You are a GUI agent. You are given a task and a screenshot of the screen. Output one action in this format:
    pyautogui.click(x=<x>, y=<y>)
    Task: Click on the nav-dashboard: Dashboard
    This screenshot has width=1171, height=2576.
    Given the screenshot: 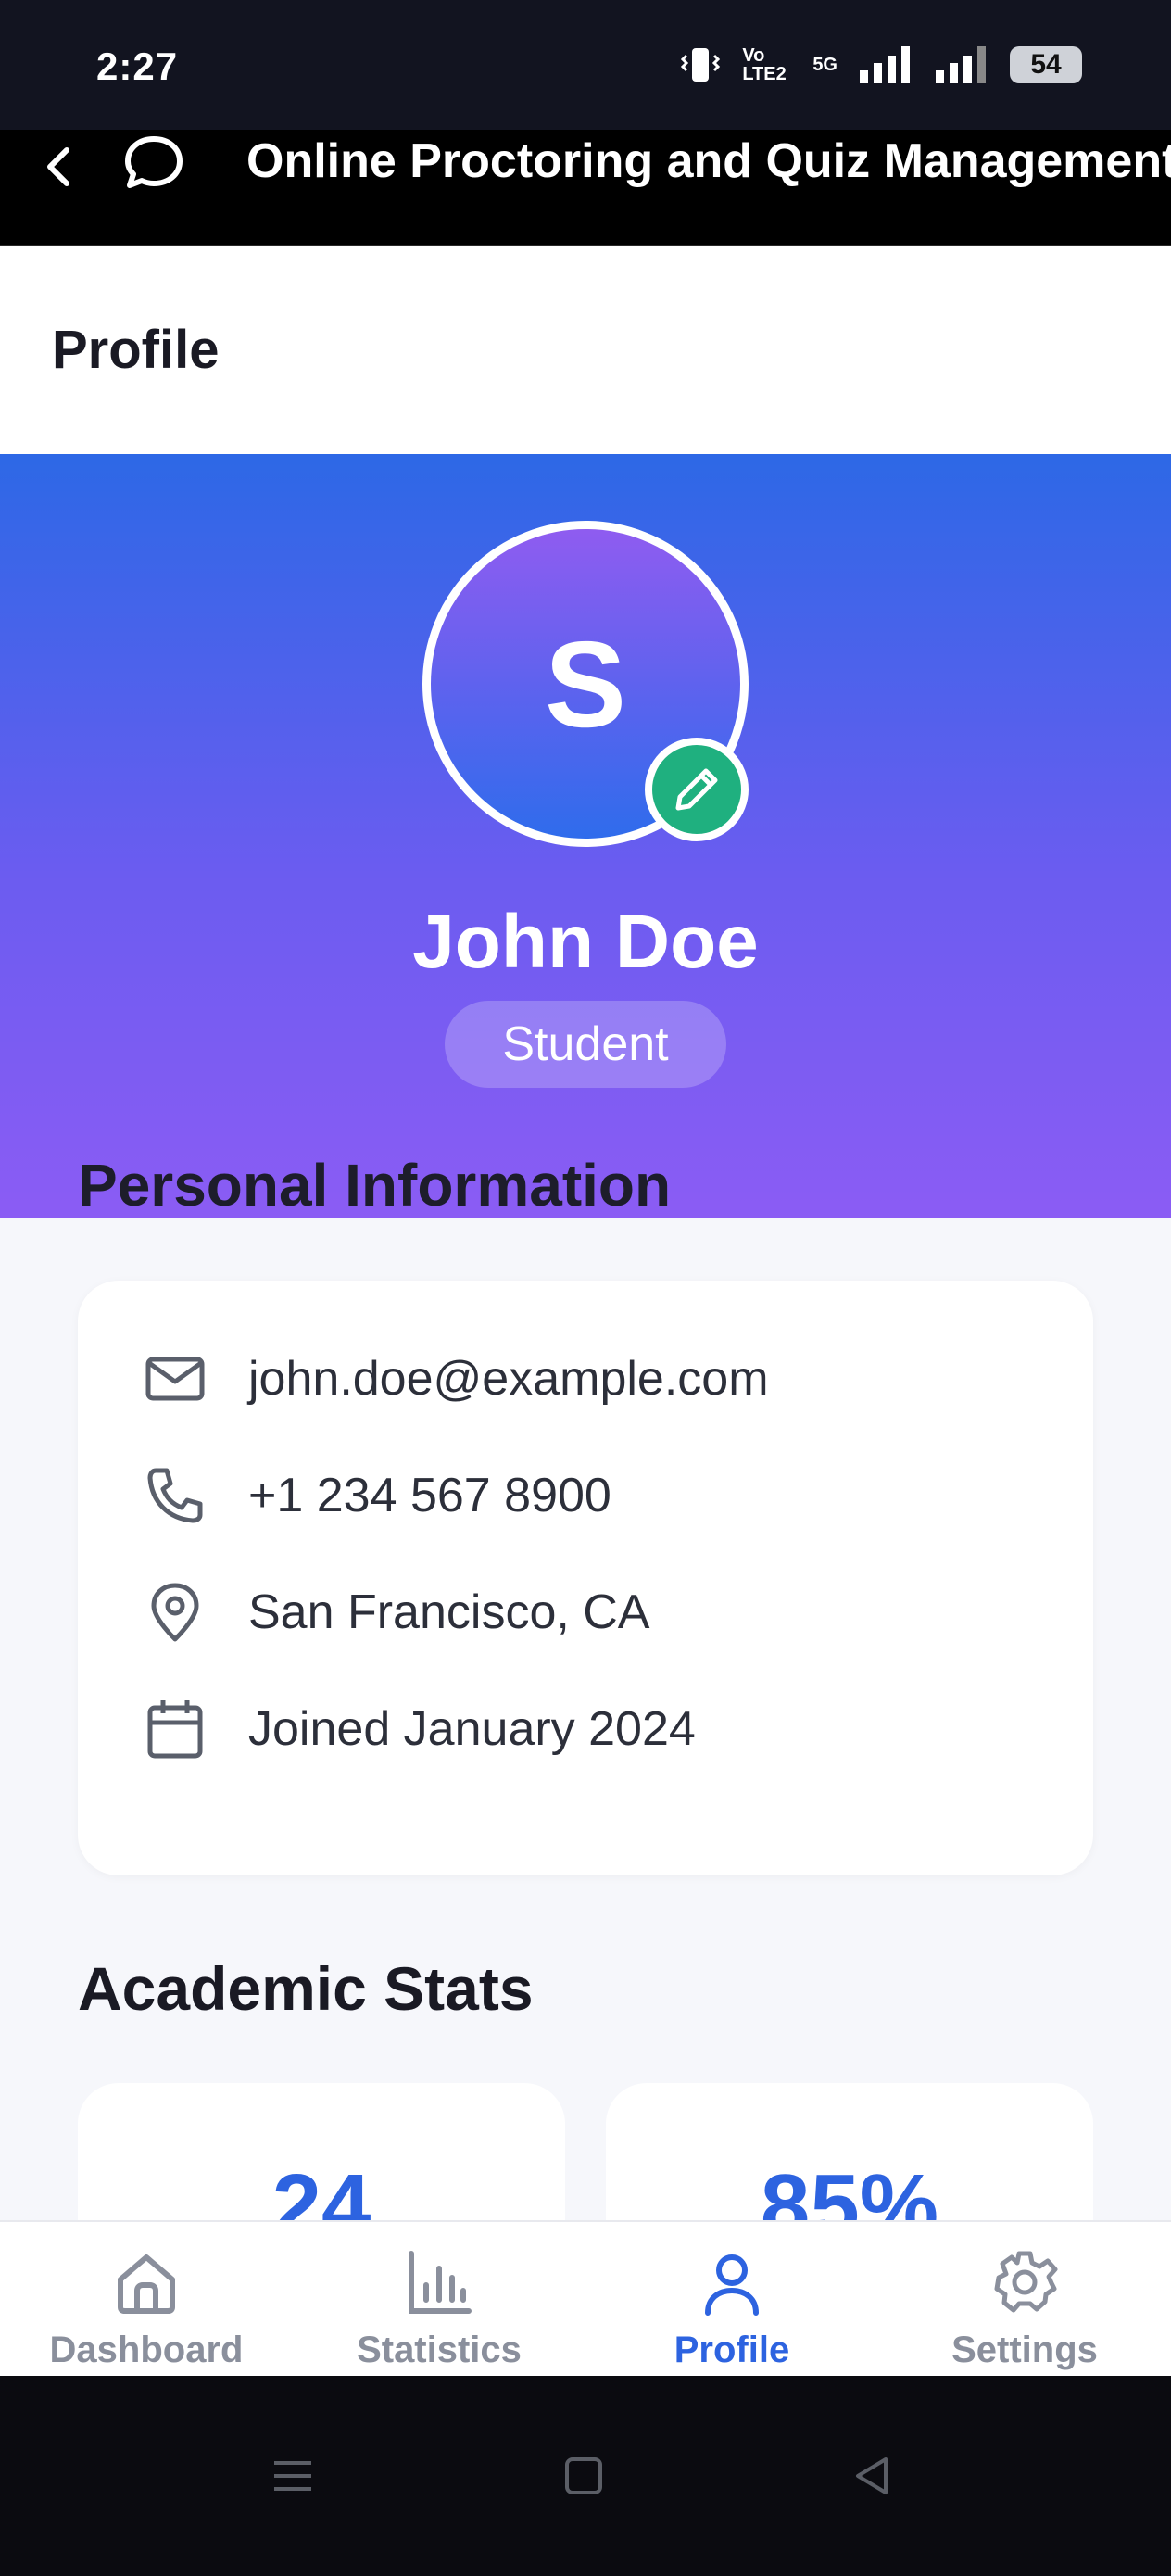 What is the action you would take?
    pyautogui.click(x=147, y=2299)
    